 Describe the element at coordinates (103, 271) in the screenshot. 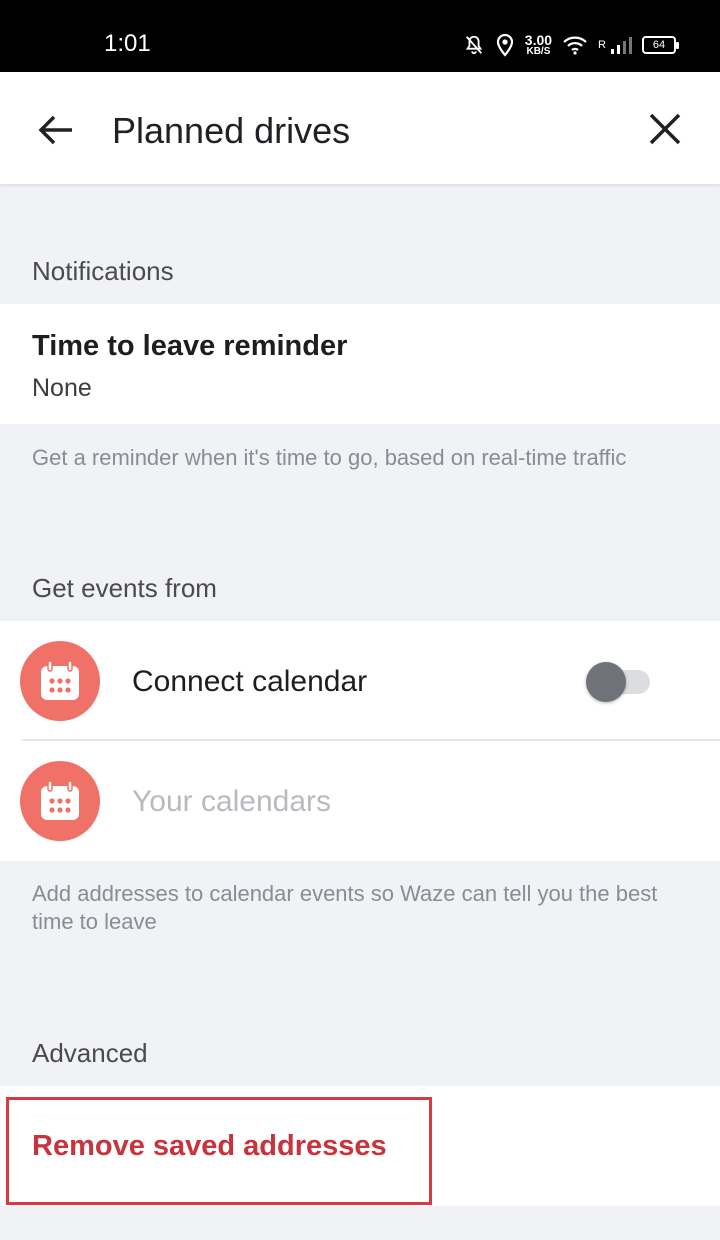

I see `notifications-section-title: Notifications` at that location.